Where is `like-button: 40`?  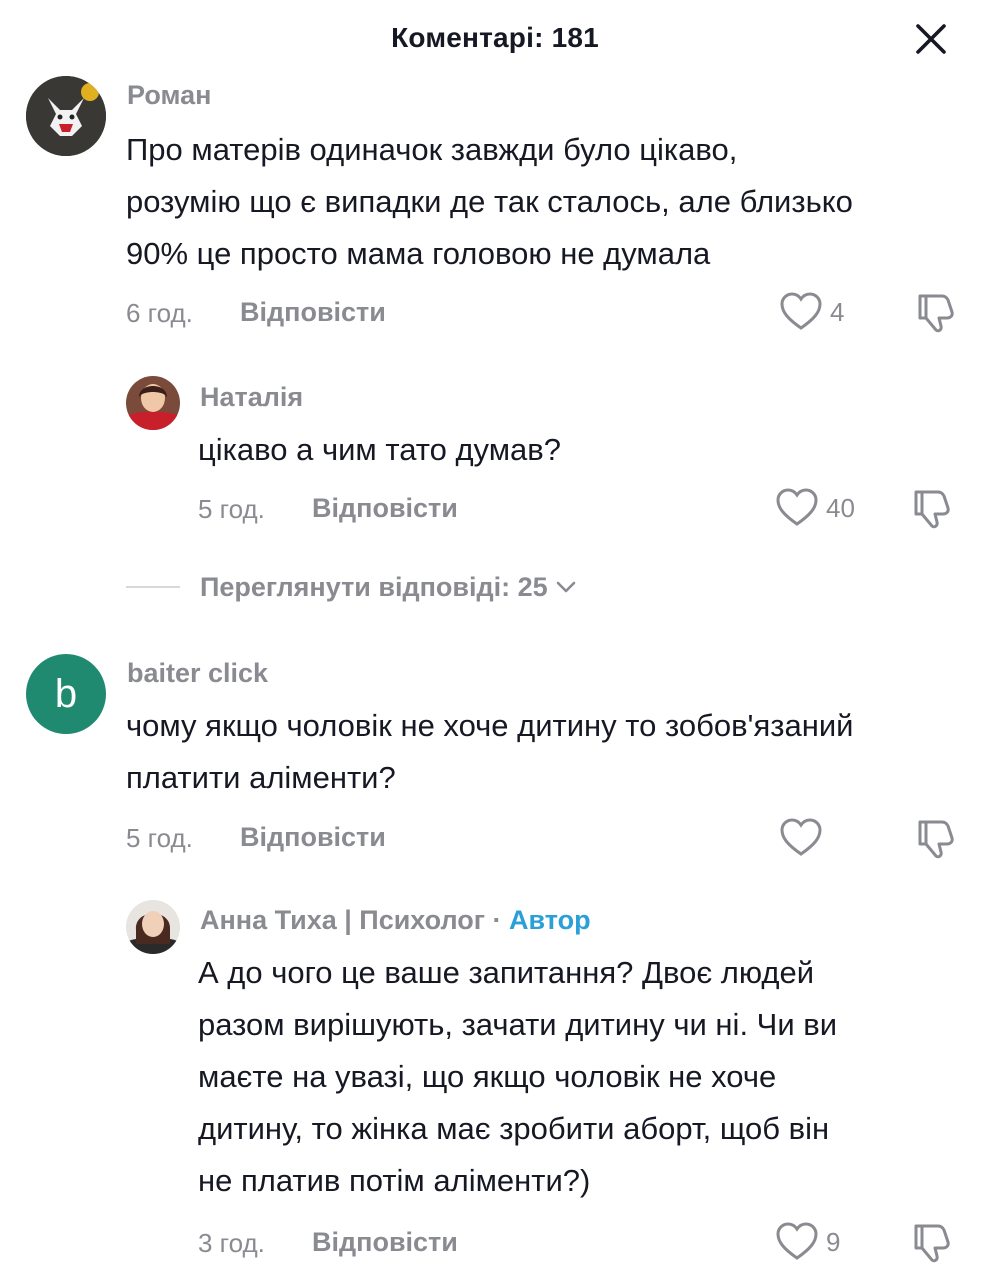 like-button: 40 is located at coordinates (815, 508).